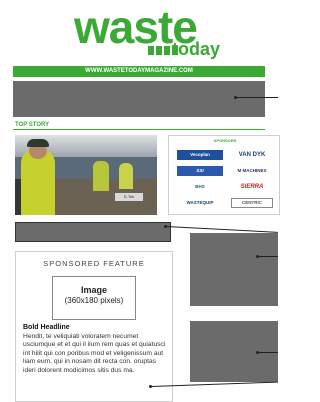 The image size is (320, 402). I want to click on sponsor-logo-ssi: SSI, so click(200, 171).